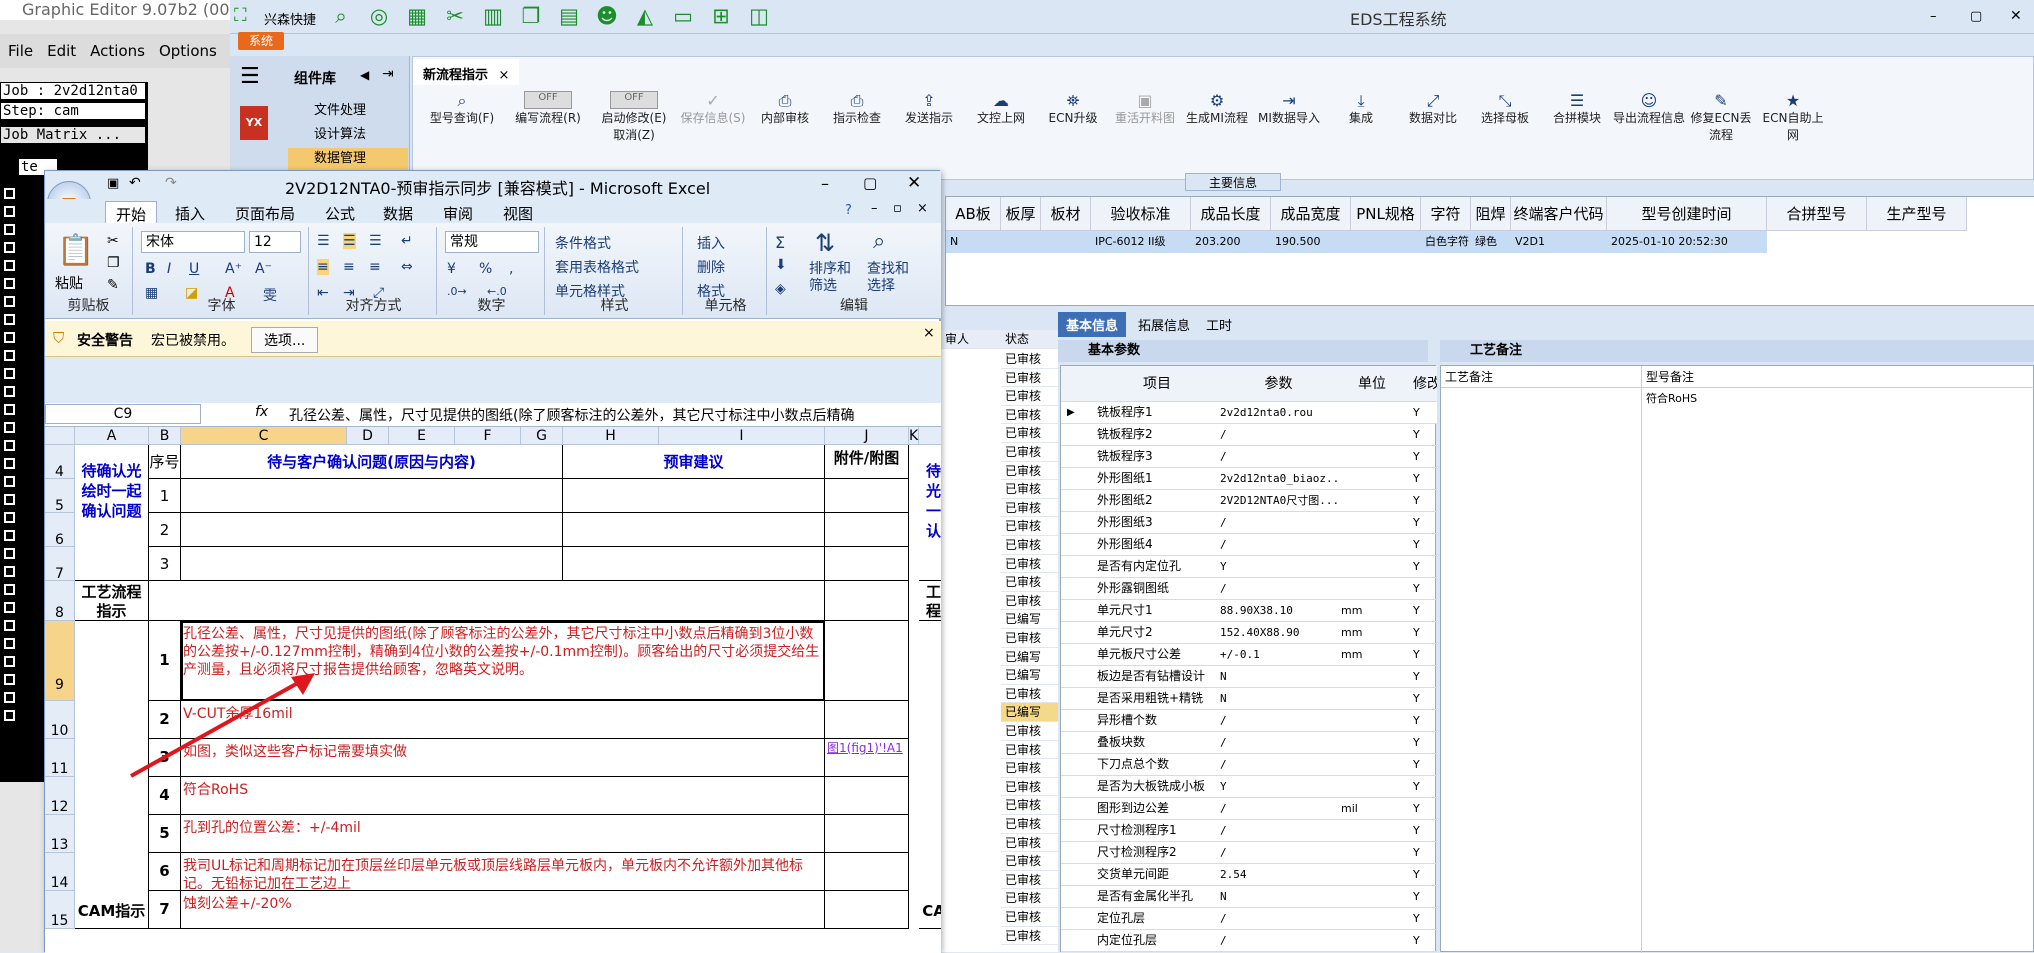 The width and height of the screenshot is (2034, 953). What do you see at coordinates (1249, 413) in the screenshot?
I see `param-row: ▶ 铣板程序1 2v2d12nta0.rou Y` at bounding box center [1249, 413].